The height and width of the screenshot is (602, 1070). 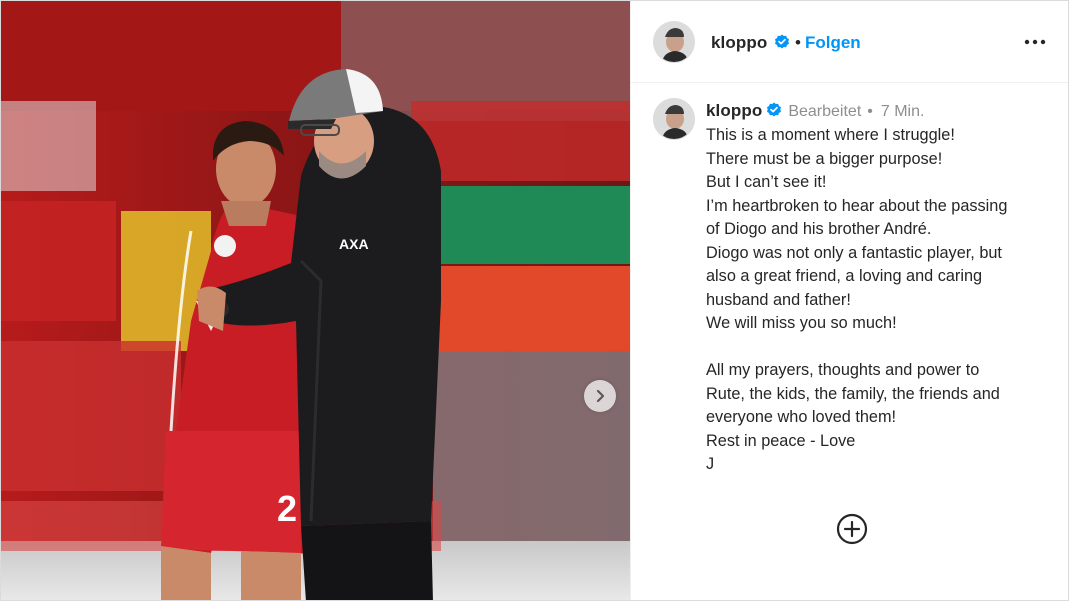 What do you see at coordinates (1035, 42) in the screenshot?
I see `more-horizontal-icon` at bounding box center [1035, 42].